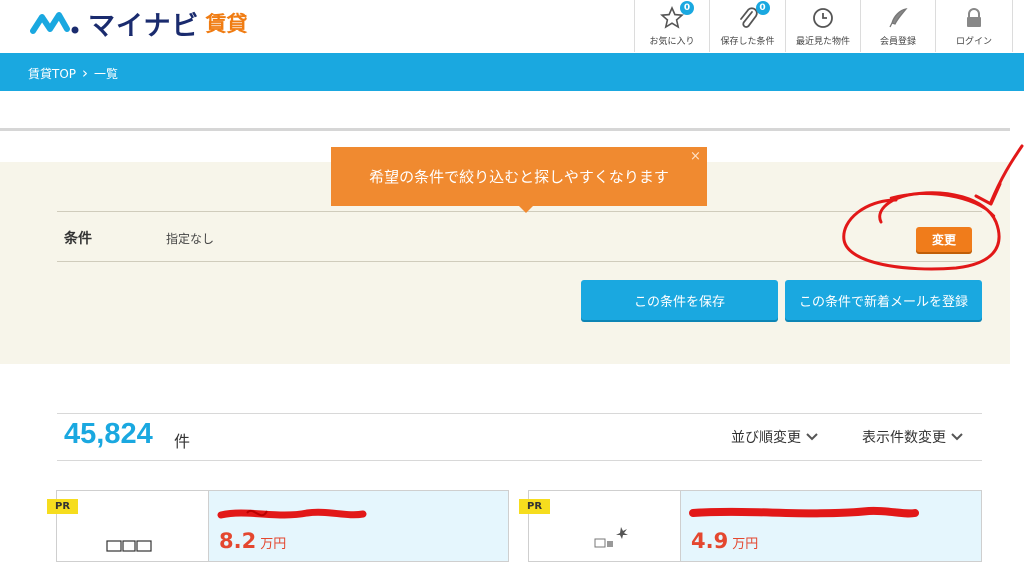 This screenshot has width=1024, height=562. What do you see at coordinates (974, 18) in the screenshot?
I see `lock-icon` at bounding box center [974, 18].